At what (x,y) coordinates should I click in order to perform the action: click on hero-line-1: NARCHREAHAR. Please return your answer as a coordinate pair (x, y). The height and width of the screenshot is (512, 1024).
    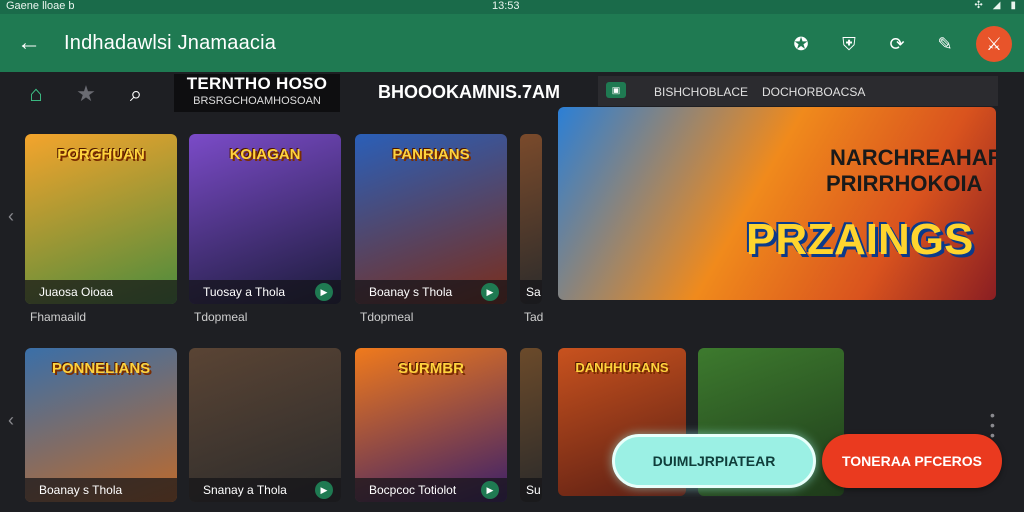
    Looking at the image, I should click on (913, 157).